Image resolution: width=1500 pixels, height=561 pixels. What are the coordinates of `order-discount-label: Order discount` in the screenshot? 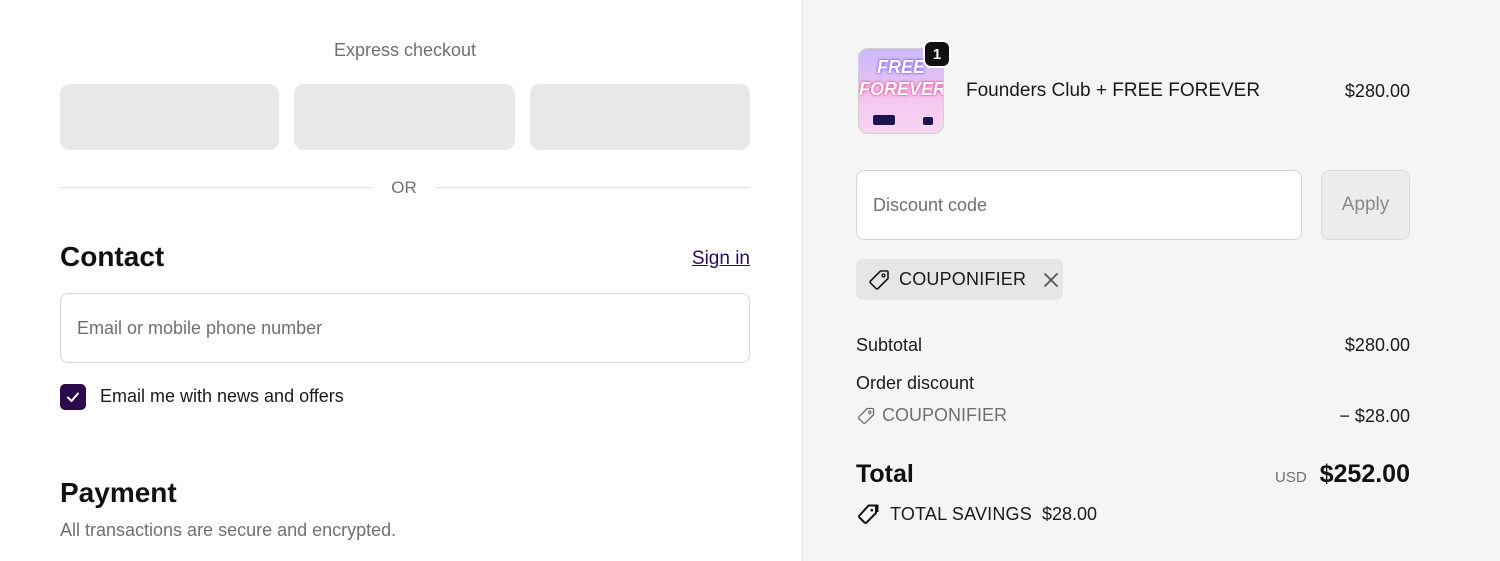 It's located at (915, 383).